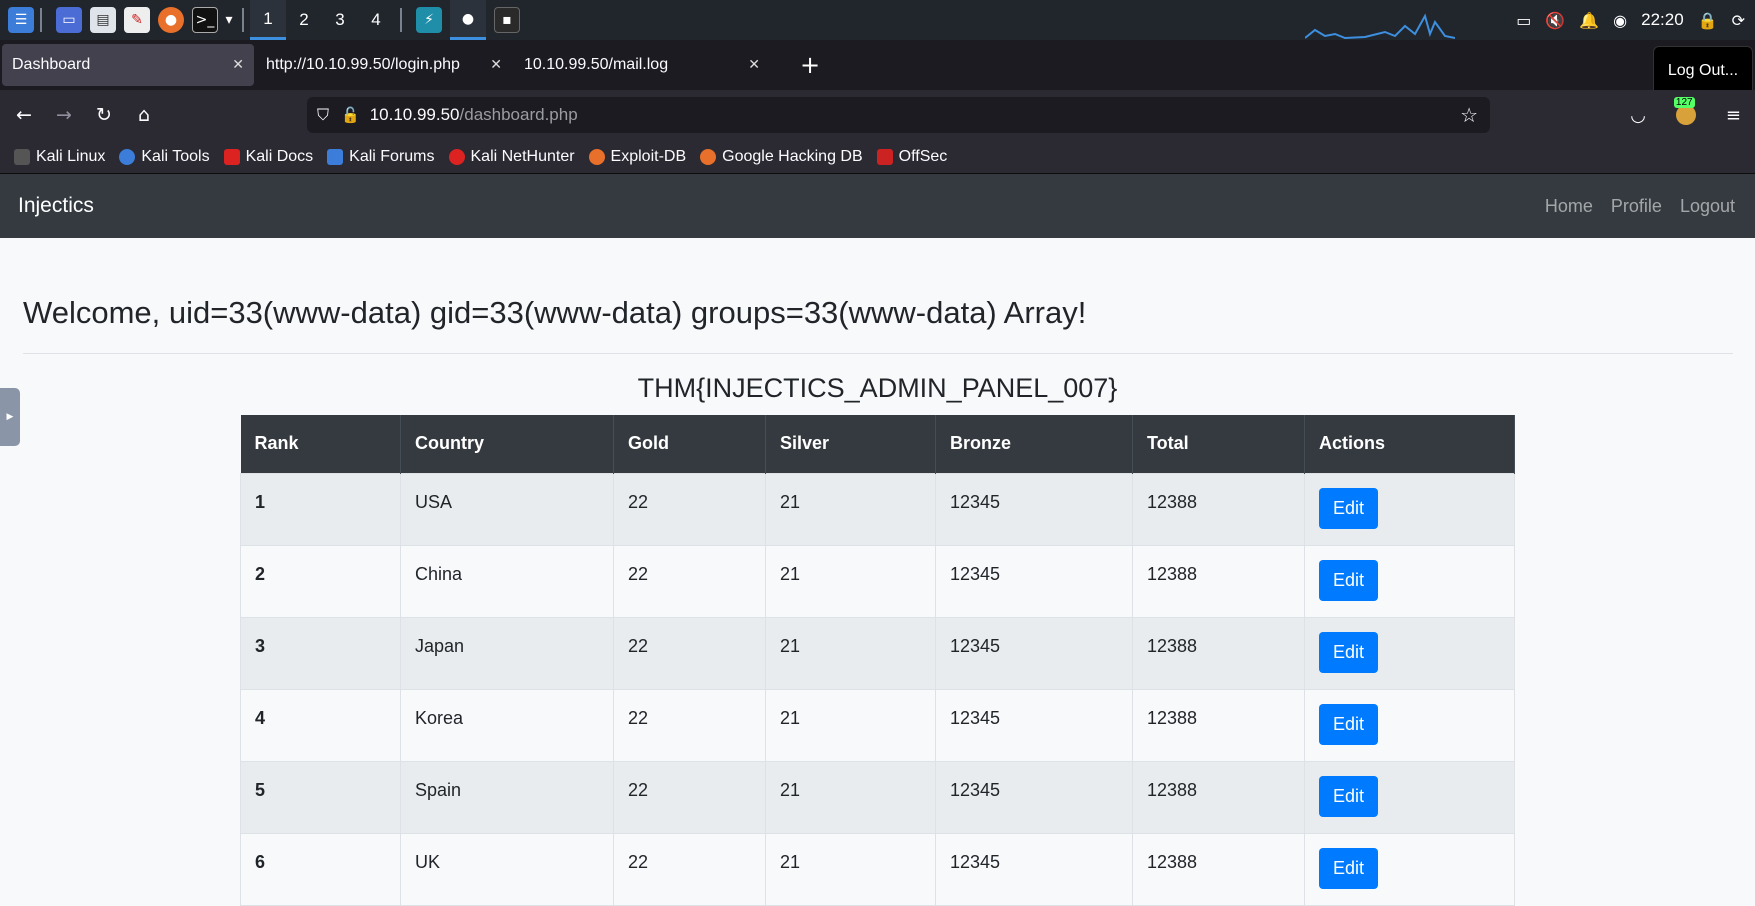 This screenshot has height=906, width=1755. I want to click on app-window-icon: ⚡, so click(429, 20).